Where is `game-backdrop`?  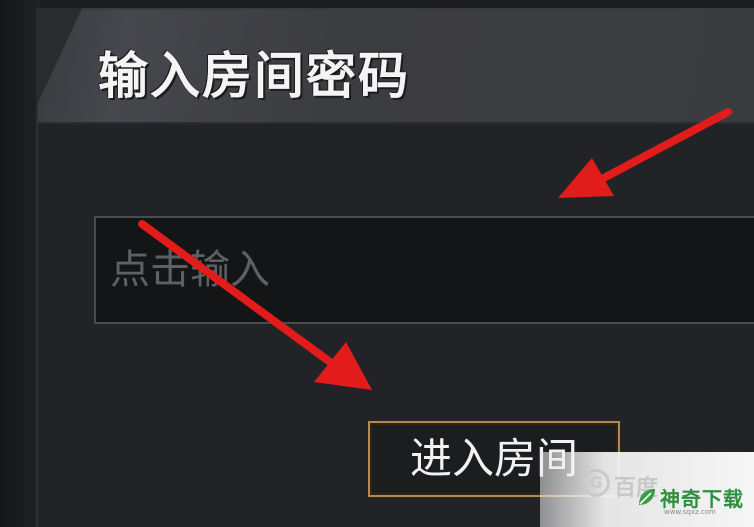
game-backdrop is located at coordinates (20, 263).